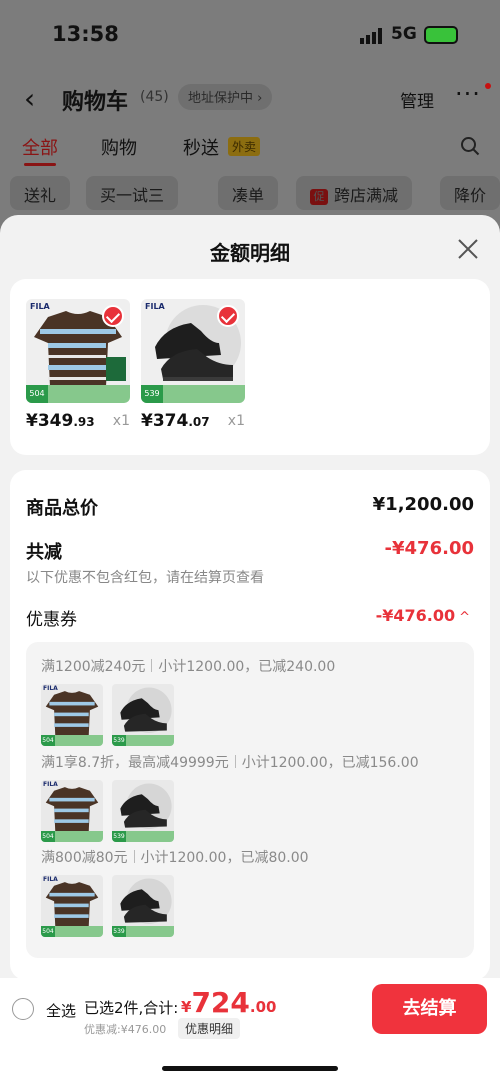 The width and height of the screenshot is (500, 1083). I want to click on discount-rule-line: 满1享8.7折，最高减49999元 小计1200.00，已减156.00, so click(230, 762).